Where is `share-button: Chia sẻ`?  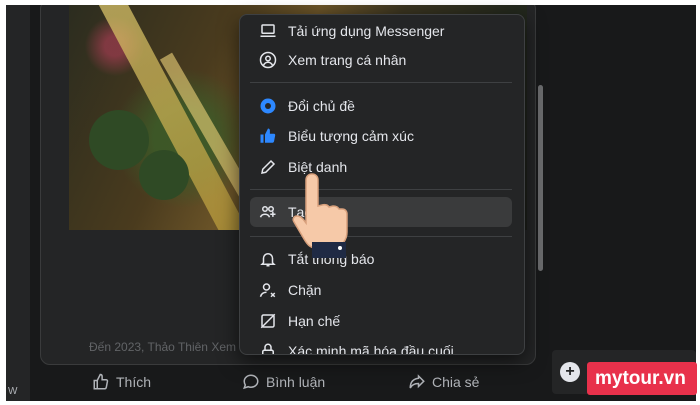 share-button: Chia sẻ is located at coordinates (443, 382).